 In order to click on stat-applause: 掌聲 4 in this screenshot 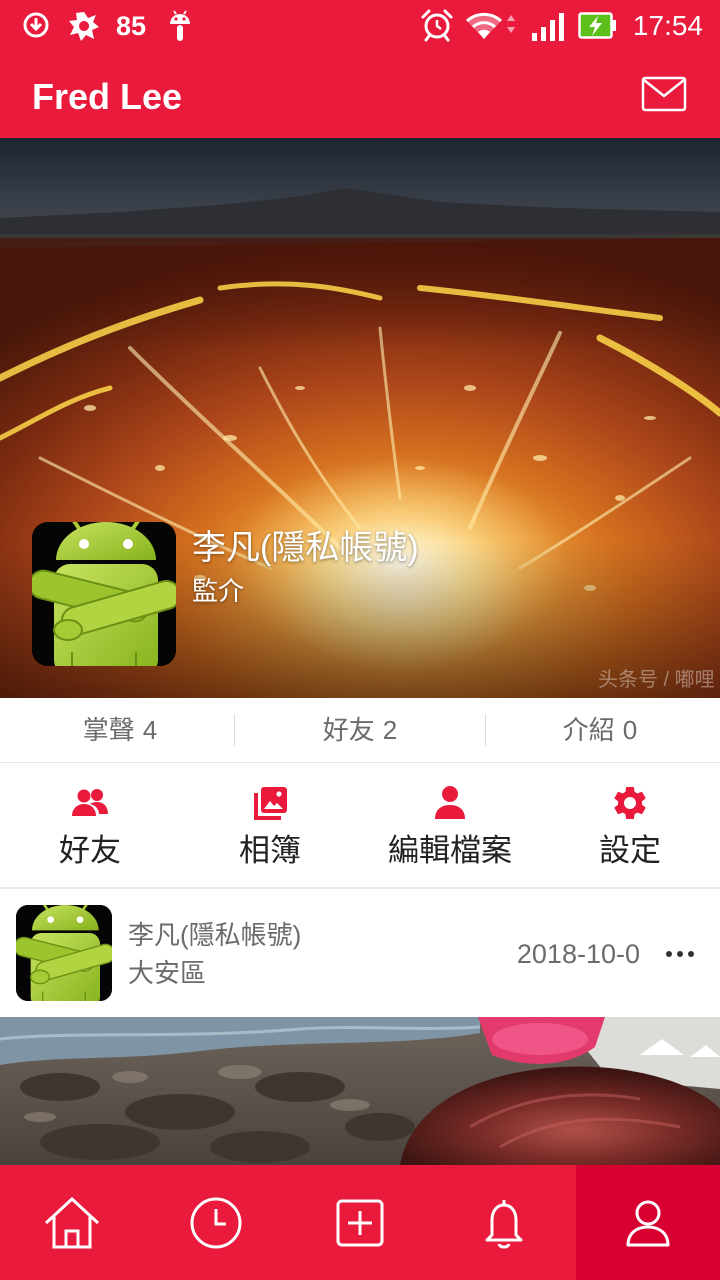, I will do `click(120, 730)`.